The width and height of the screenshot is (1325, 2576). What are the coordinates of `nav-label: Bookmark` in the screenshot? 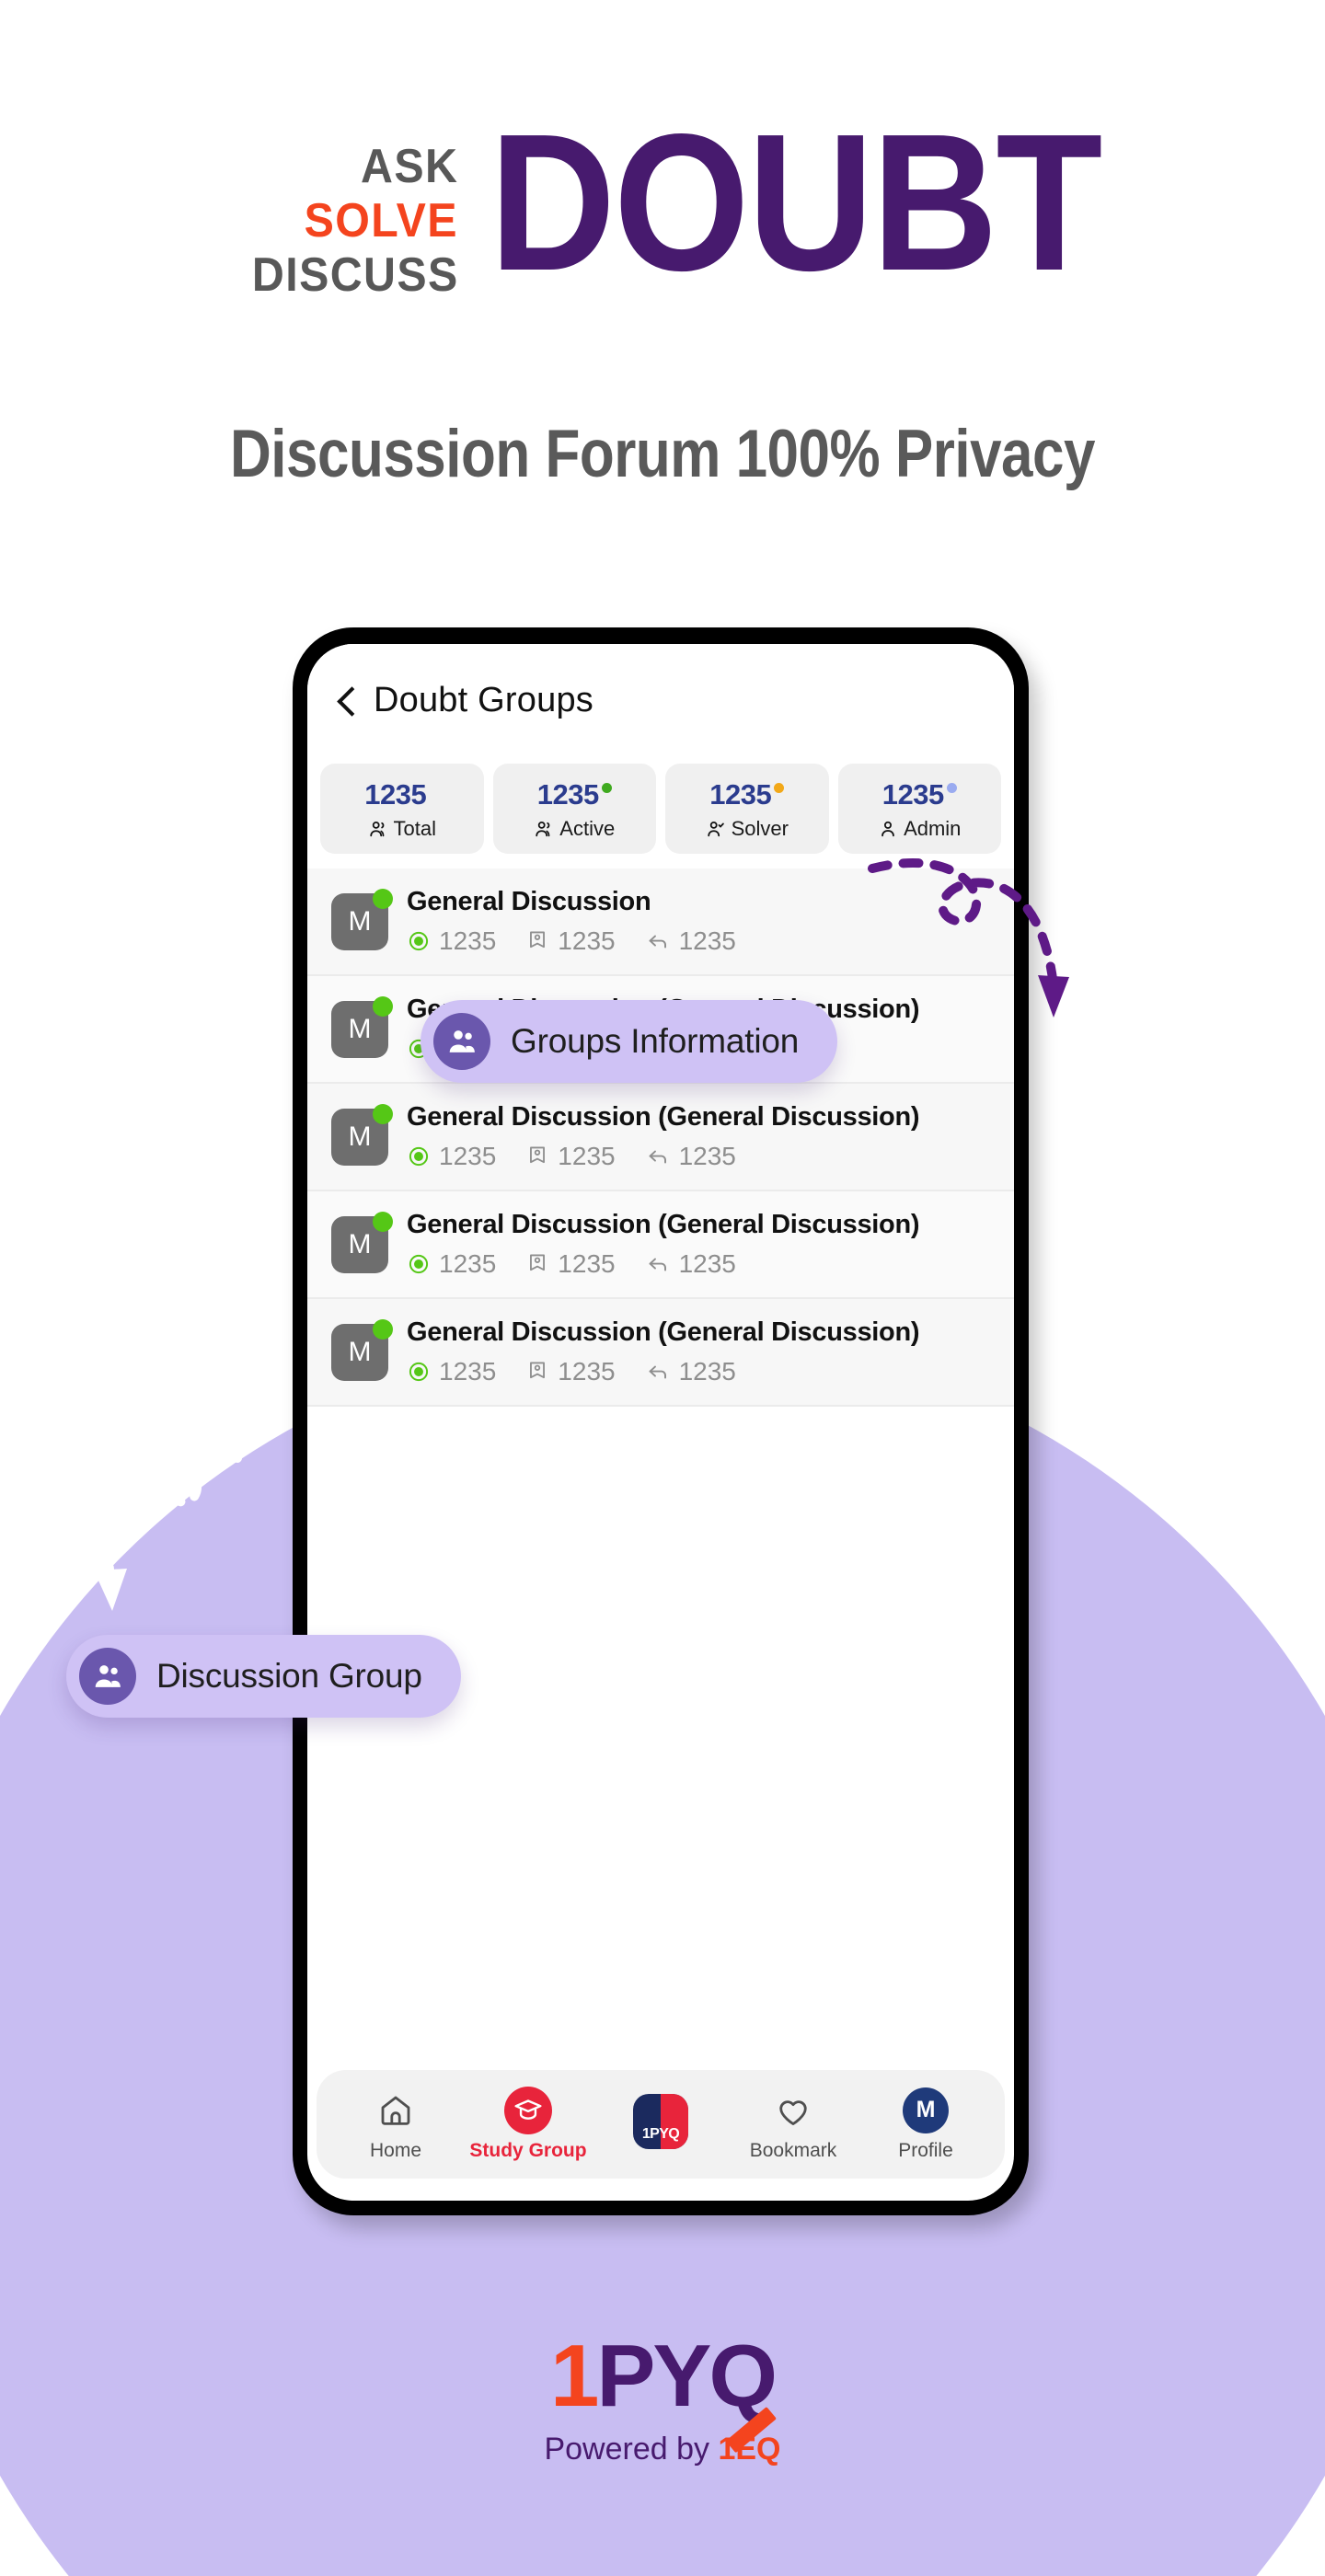 It's located at (793, 2150).